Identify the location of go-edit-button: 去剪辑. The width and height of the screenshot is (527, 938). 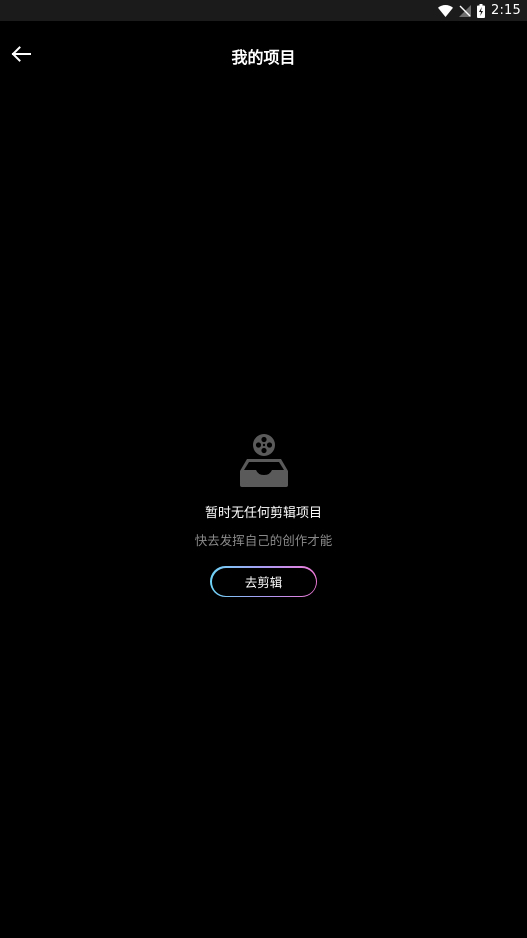
(263, 581).